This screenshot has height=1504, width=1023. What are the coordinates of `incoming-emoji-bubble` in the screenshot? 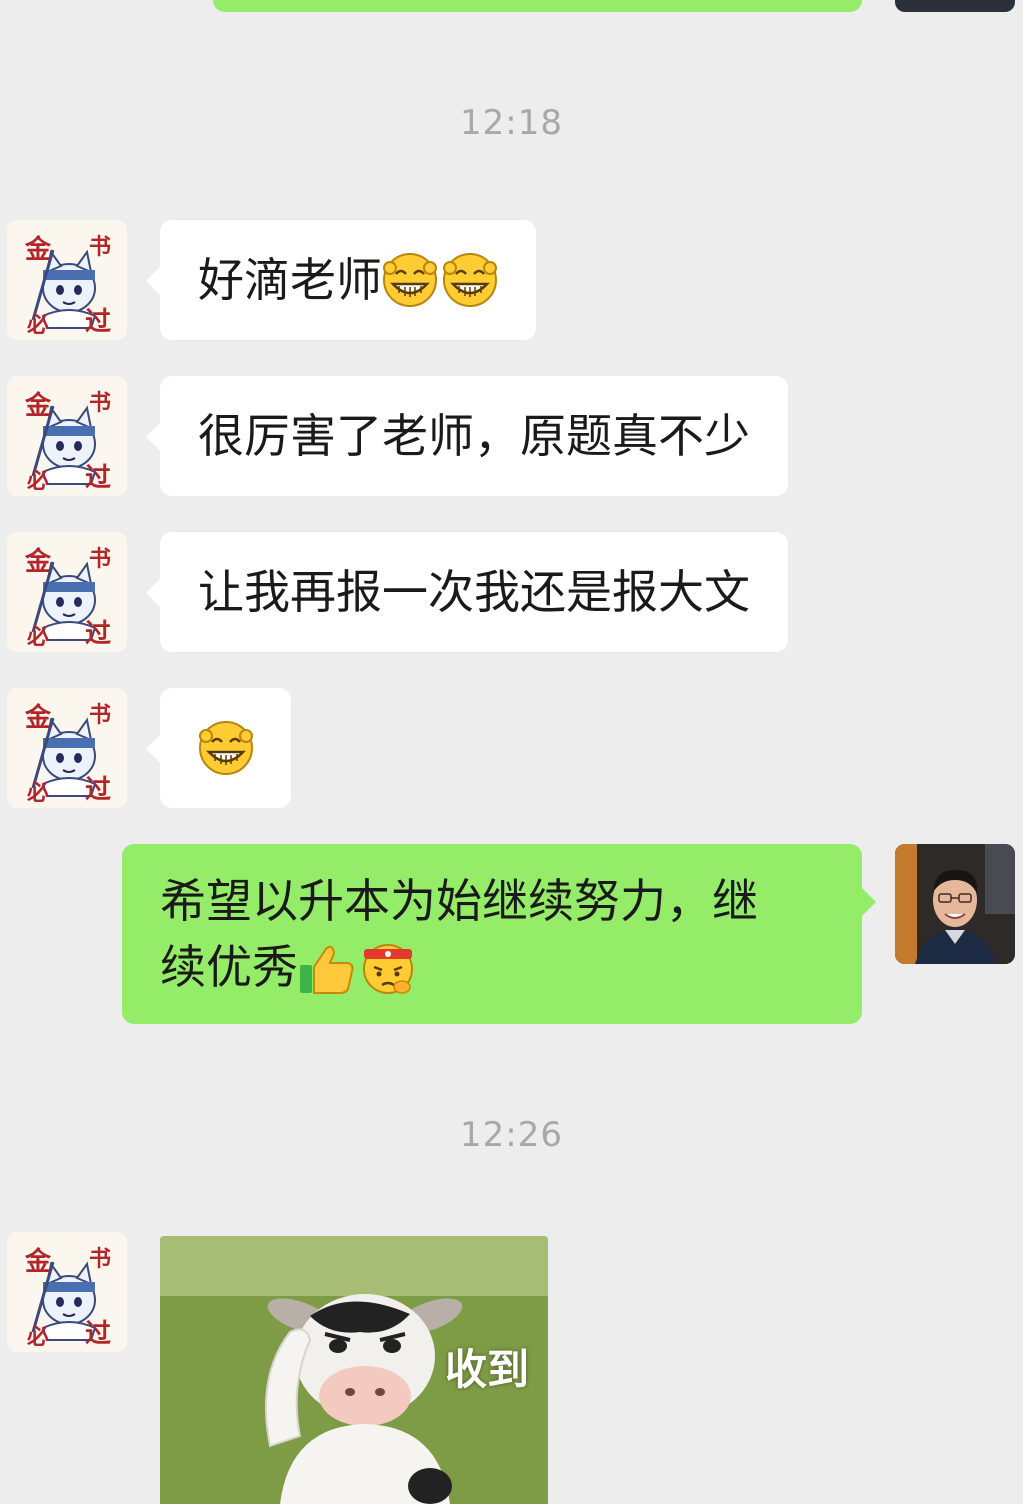 It's located at (218, 748).